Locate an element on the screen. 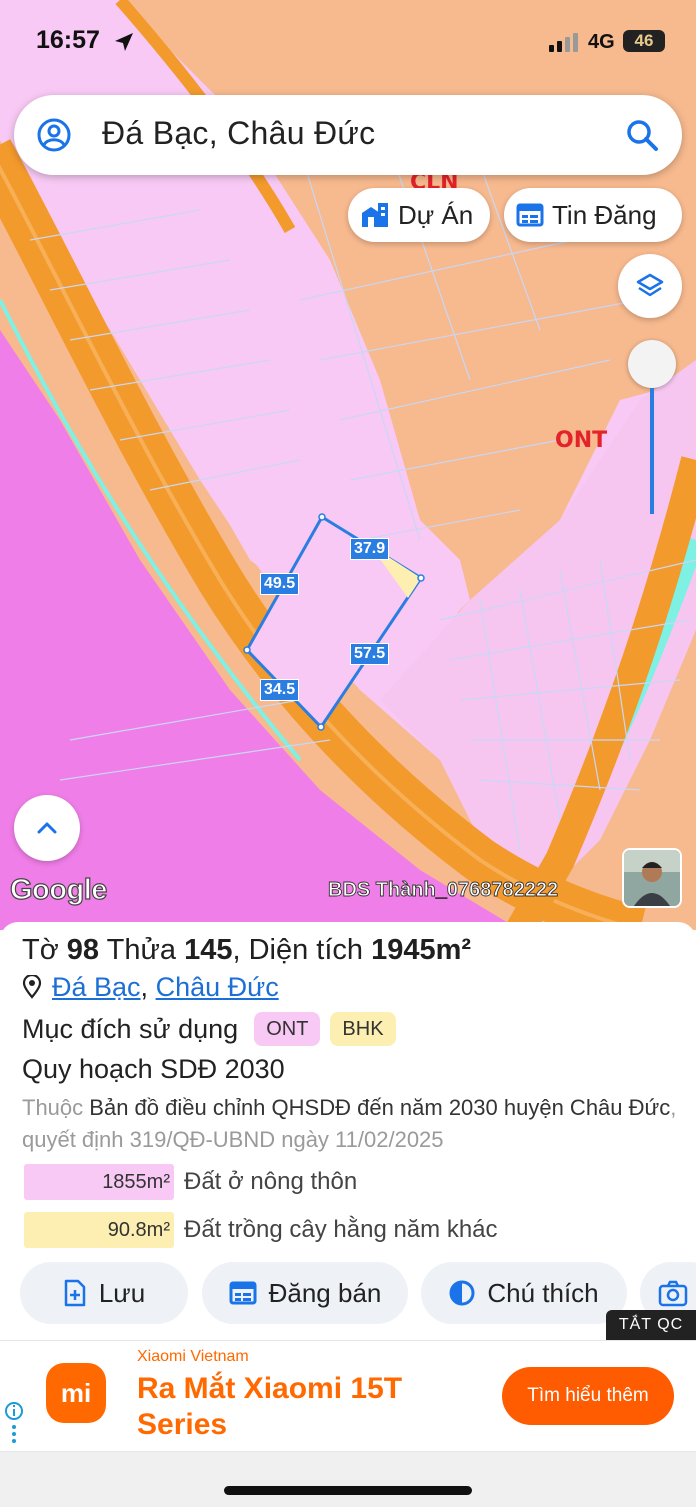 This screenshot has width=696, height=1507. ad-cta-button: Tìm hiểu thêm is located at coordinates (588, 1396).